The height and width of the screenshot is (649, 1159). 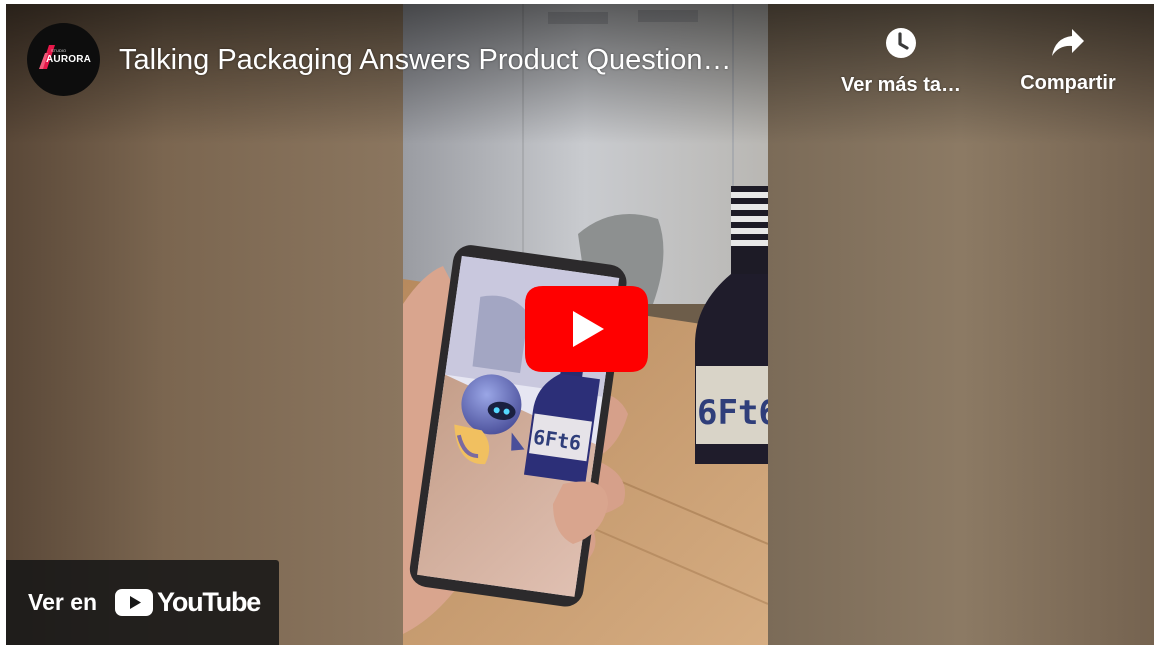 What do you see at coordinates (59, 50) in the screenshot?
I see `channel-tagline: STUDIO` at bounding box center [59, 50].